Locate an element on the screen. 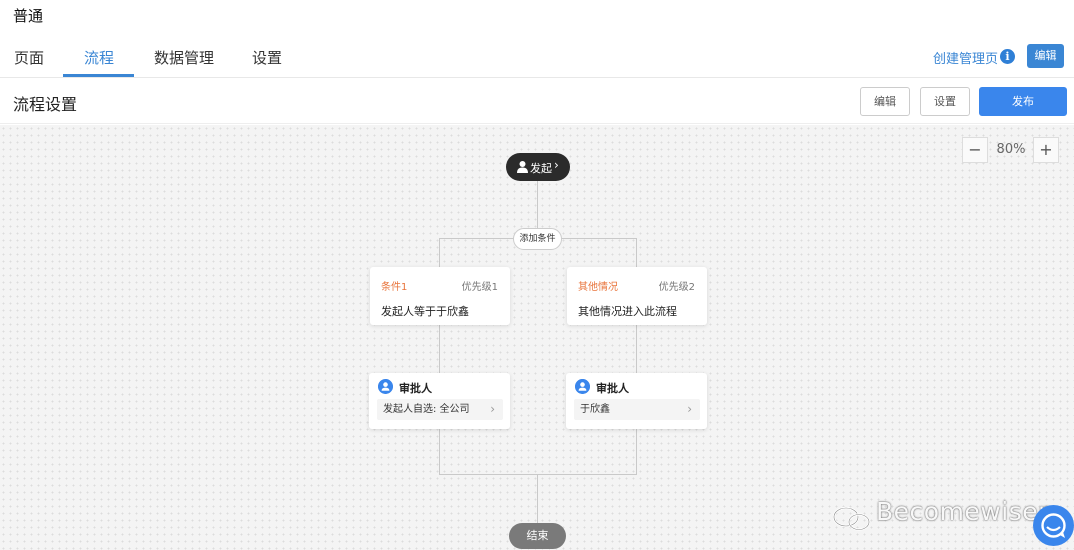  edit-button-top: 编辑 is located at coordinates (1045, 56).